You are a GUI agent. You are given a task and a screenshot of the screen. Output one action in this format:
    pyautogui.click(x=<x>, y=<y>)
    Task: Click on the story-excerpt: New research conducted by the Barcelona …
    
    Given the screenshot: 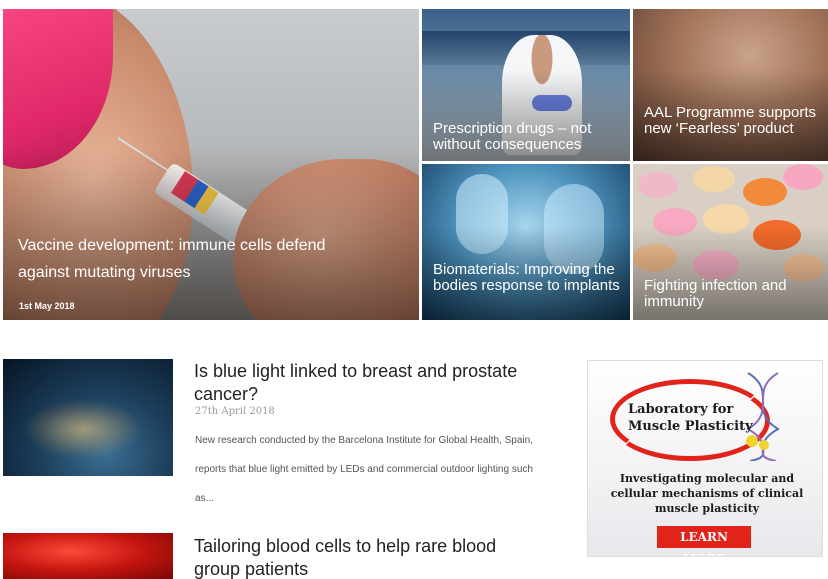 What is the action you would take?
    pyautogui.click(x=364, y=469)
    